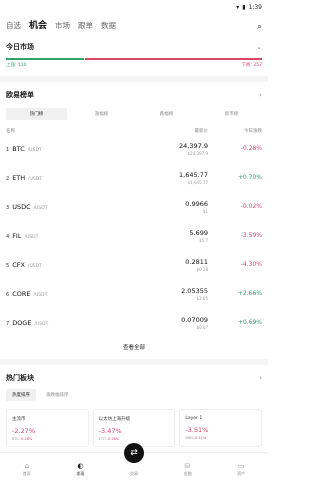  Describe the element at coordinates (202, 269) in the screenshot. I see `fiat-price: $0.28` at that location.